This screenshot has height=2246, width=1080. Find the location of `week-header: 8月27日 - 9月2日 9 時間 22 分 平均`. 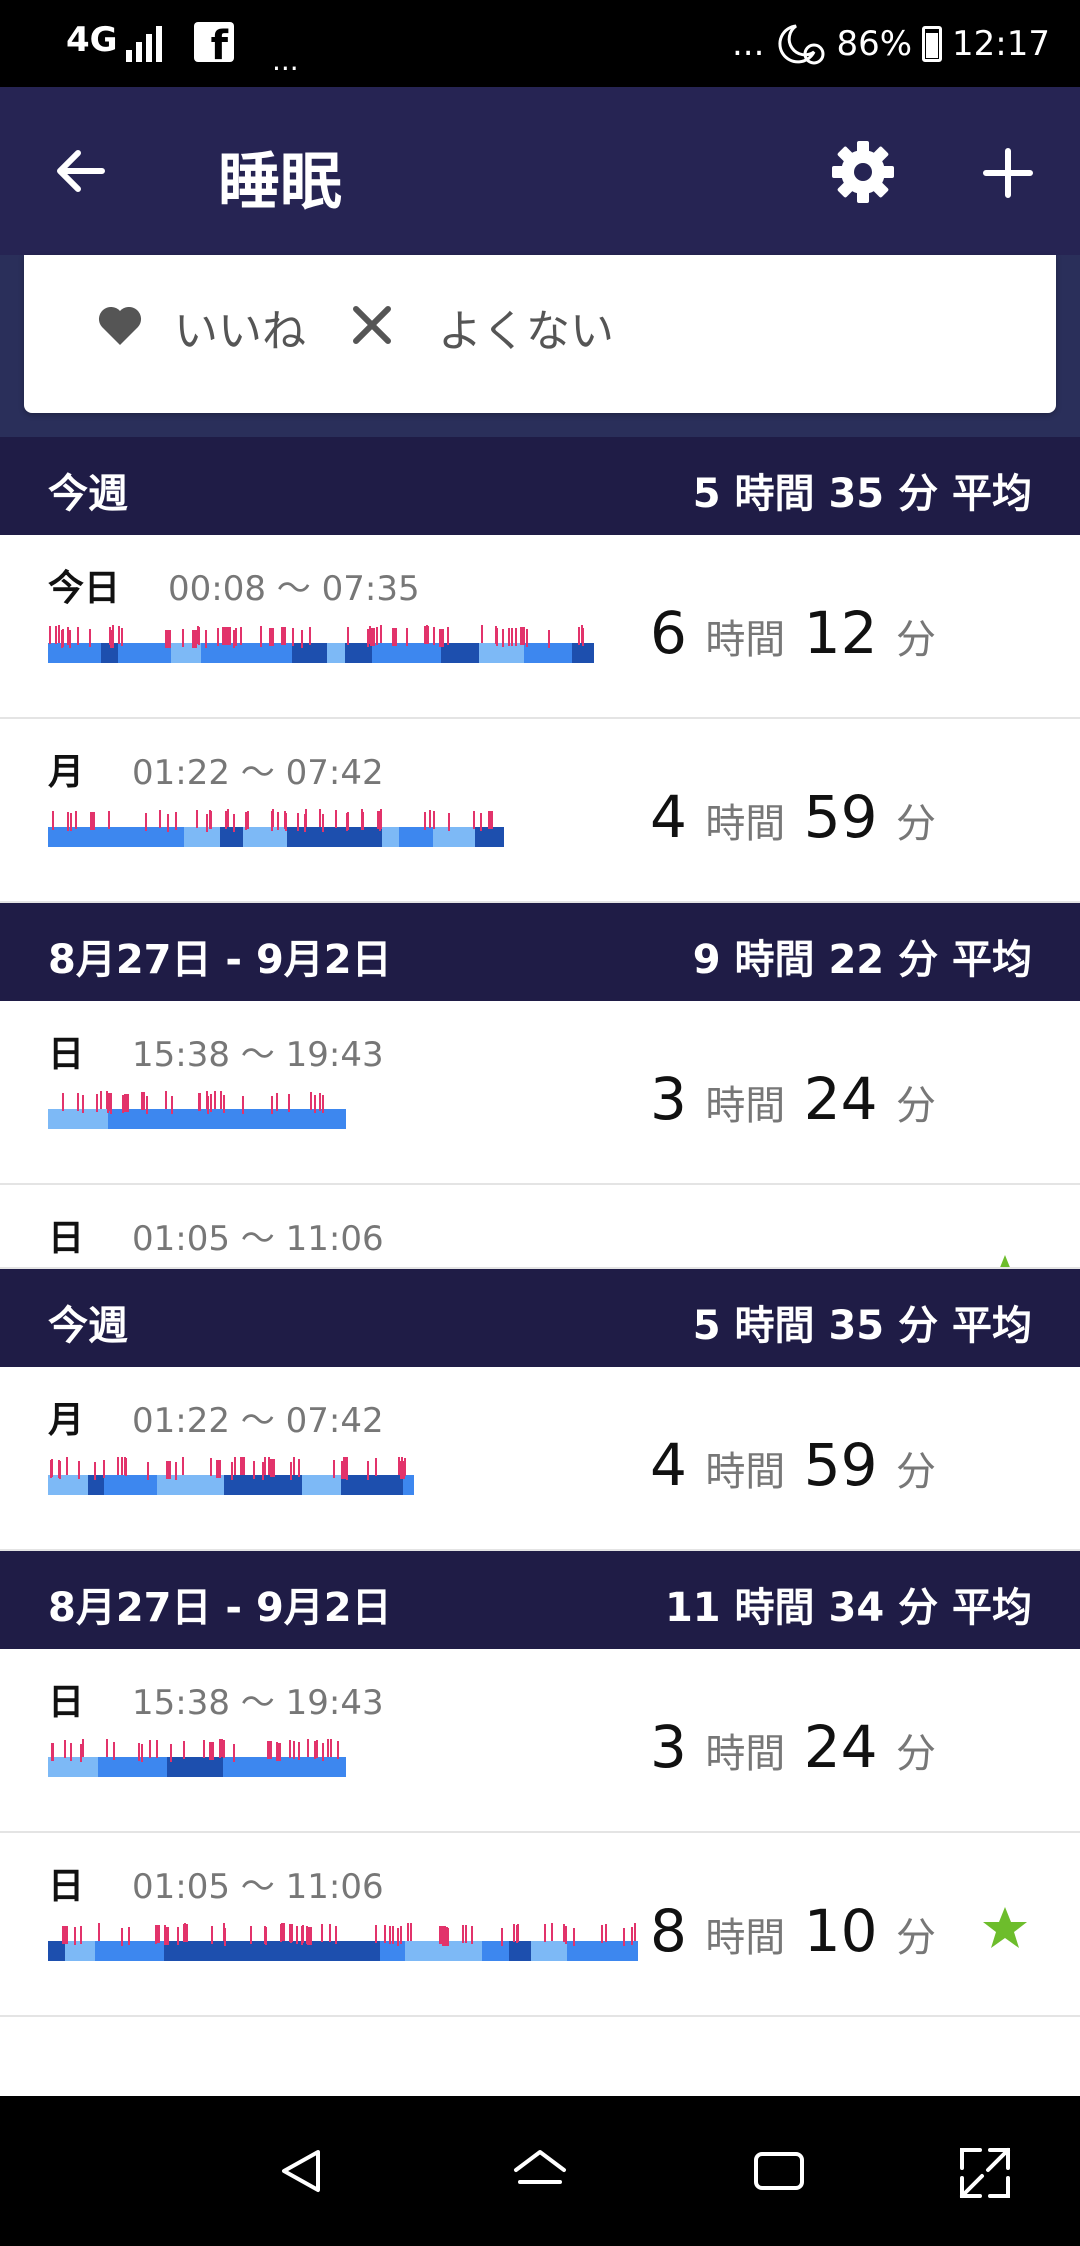

week-header: 8月27日 - 9月2日 9 時間 22 分 平均 is located at coordinates (540, 952).